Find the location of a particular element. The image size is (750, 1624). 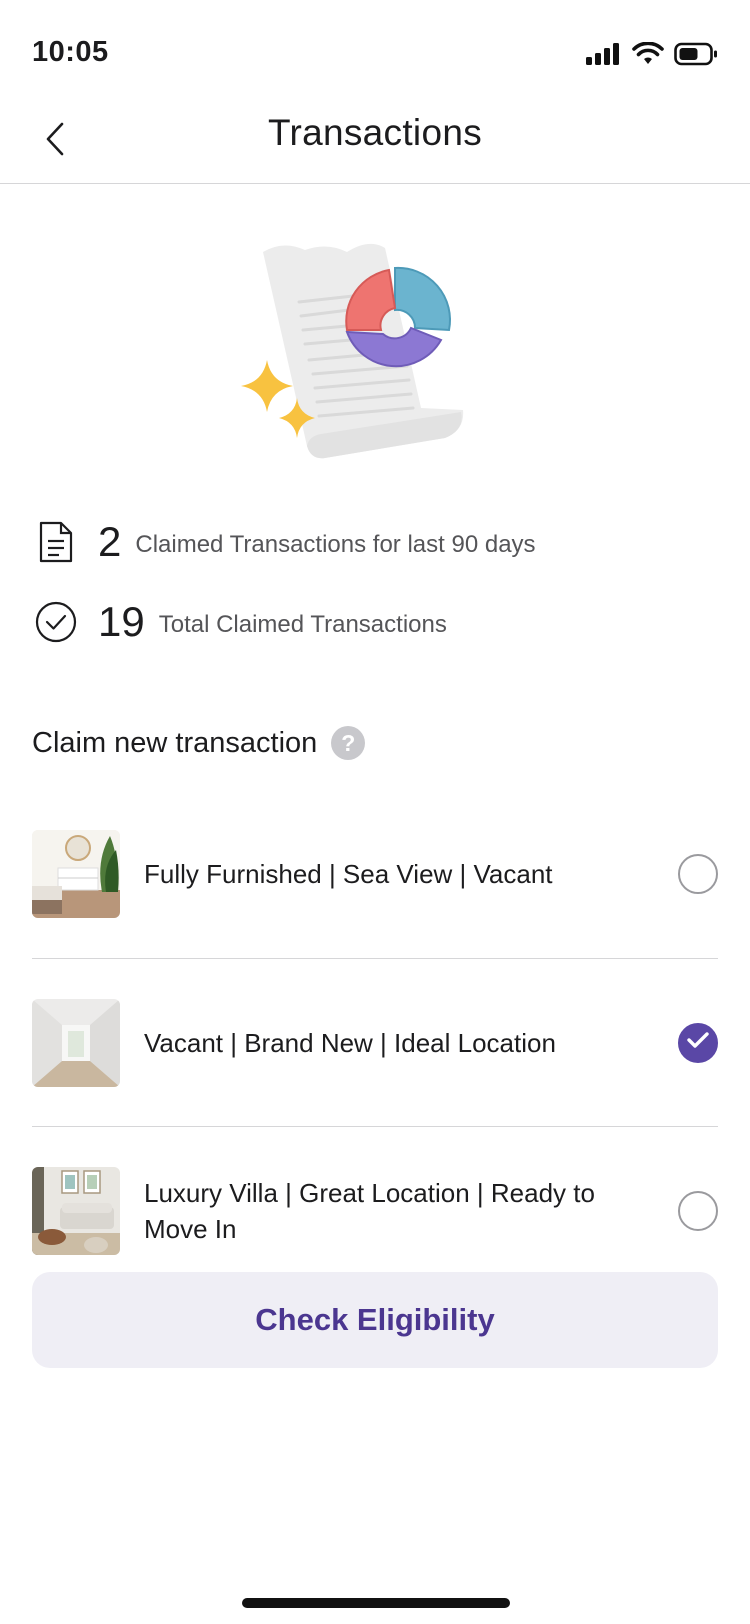

list-item: Fully Furnished | Sea View | Vacant is located at coordinates (375, 874).